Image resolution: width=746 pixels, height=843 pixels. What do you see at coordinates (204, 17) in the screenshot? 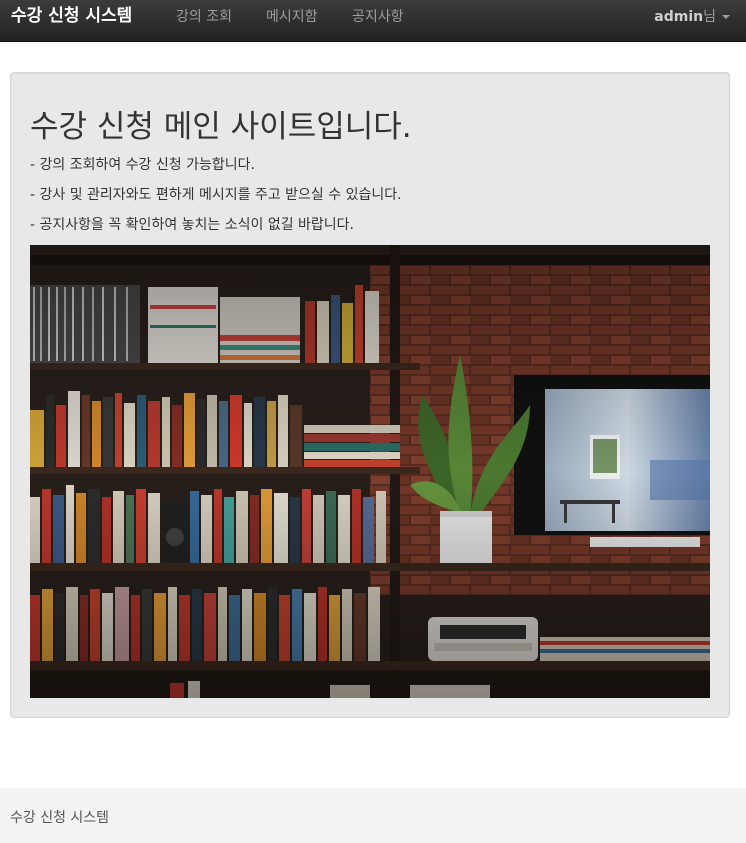
I see `nav-course-search: 강의 조회` at bounding box center [204, 17].